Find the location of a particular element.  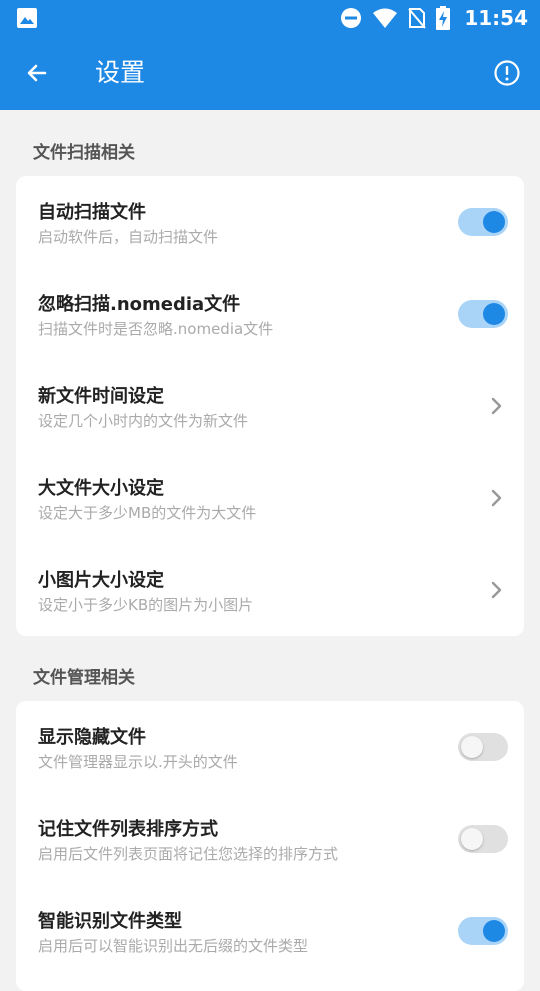

setting-subtitle: 设定大于多少MB的文件为大文件 is located at coordinates (147, 513).